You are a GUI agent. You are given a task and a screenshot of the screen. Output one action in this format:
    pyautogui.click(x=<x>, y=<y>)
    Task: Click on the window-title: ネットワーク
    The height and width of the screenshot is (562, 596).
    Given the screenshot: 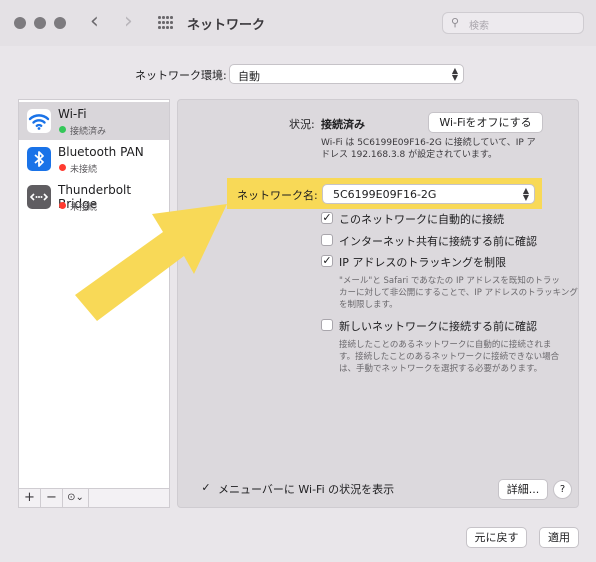 What is the action you would take?
    pyautogui.click(x=226, y=25)
    